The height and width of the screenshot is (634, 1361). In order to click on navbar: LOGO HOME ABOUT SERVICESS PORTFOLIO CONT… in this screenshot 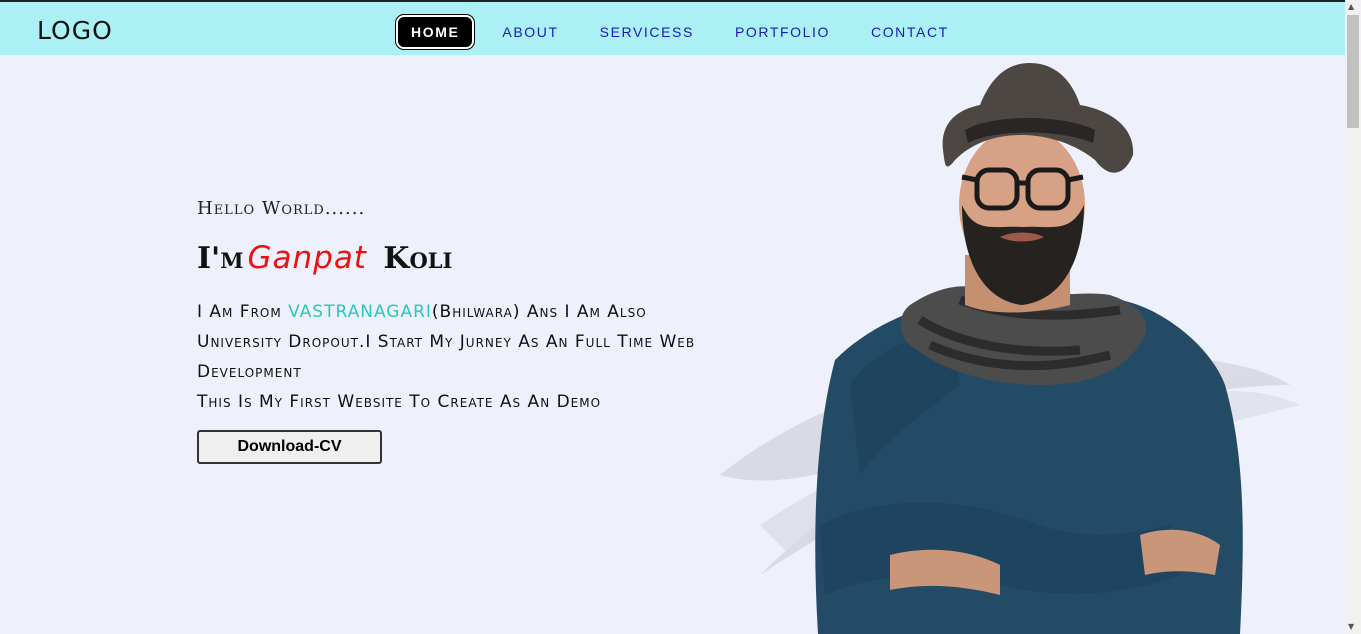, I will do `click(672, 28)`.